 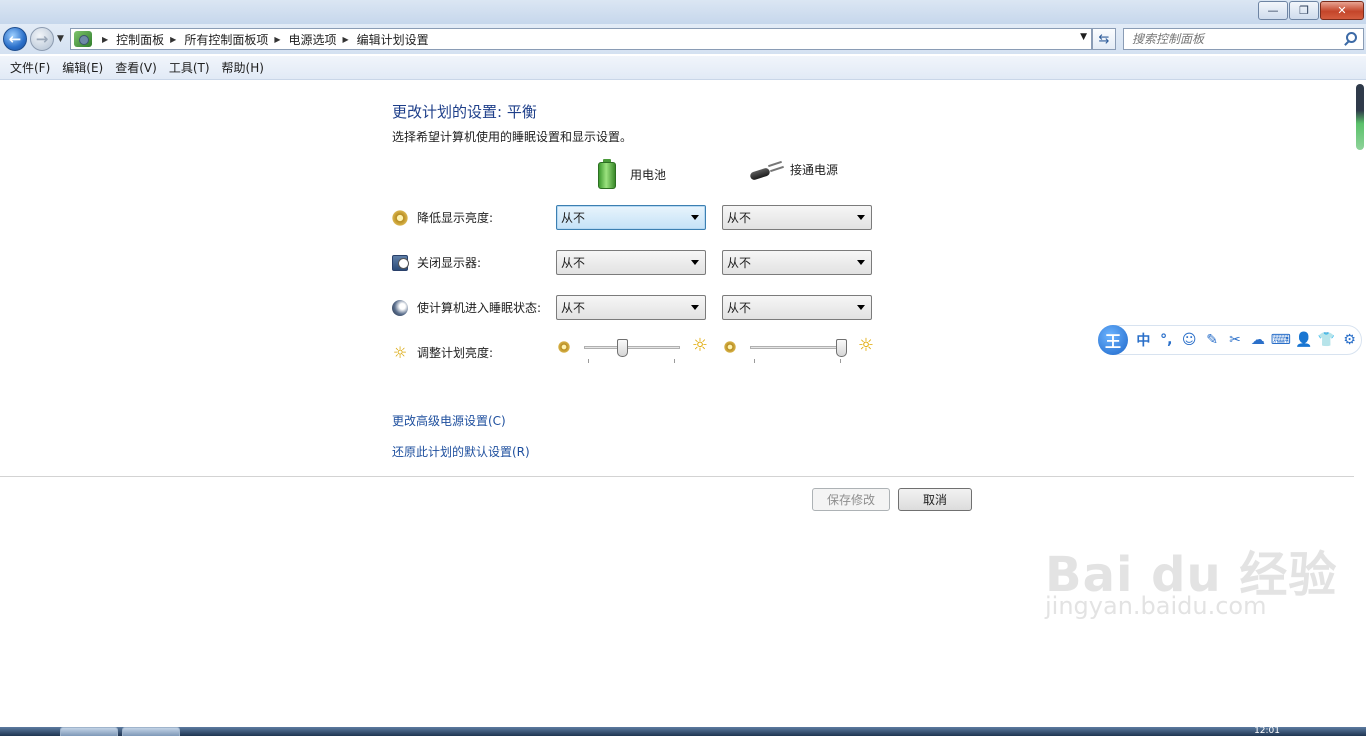 I want to click on setting-turn-off-display: 关闭显示器:, so click(x=436, y=262).